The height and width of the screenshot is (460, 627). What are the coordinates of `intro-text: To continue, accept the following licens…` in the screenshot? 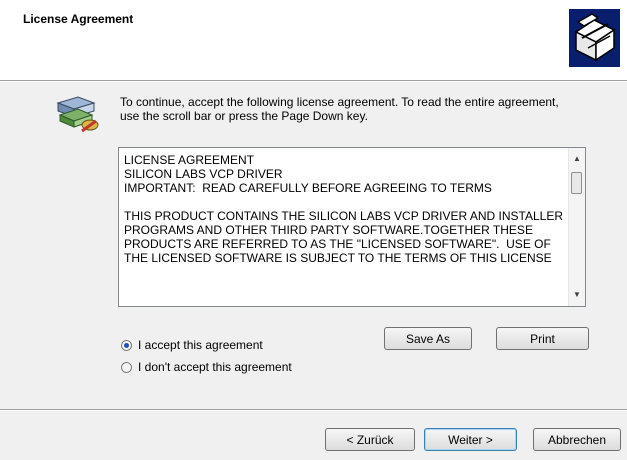 It's located at (339, 109).